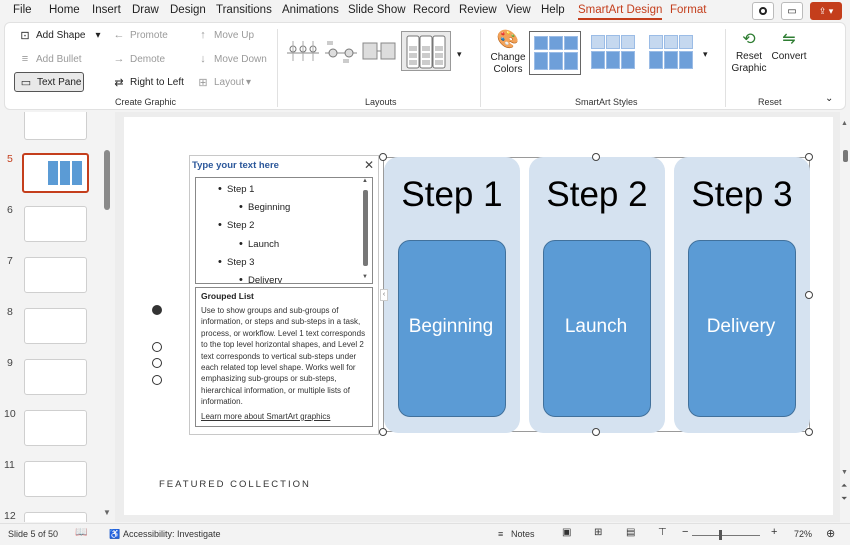  I want to click on change-colors-button: 🎨 Change Colors, so click(508, 52).